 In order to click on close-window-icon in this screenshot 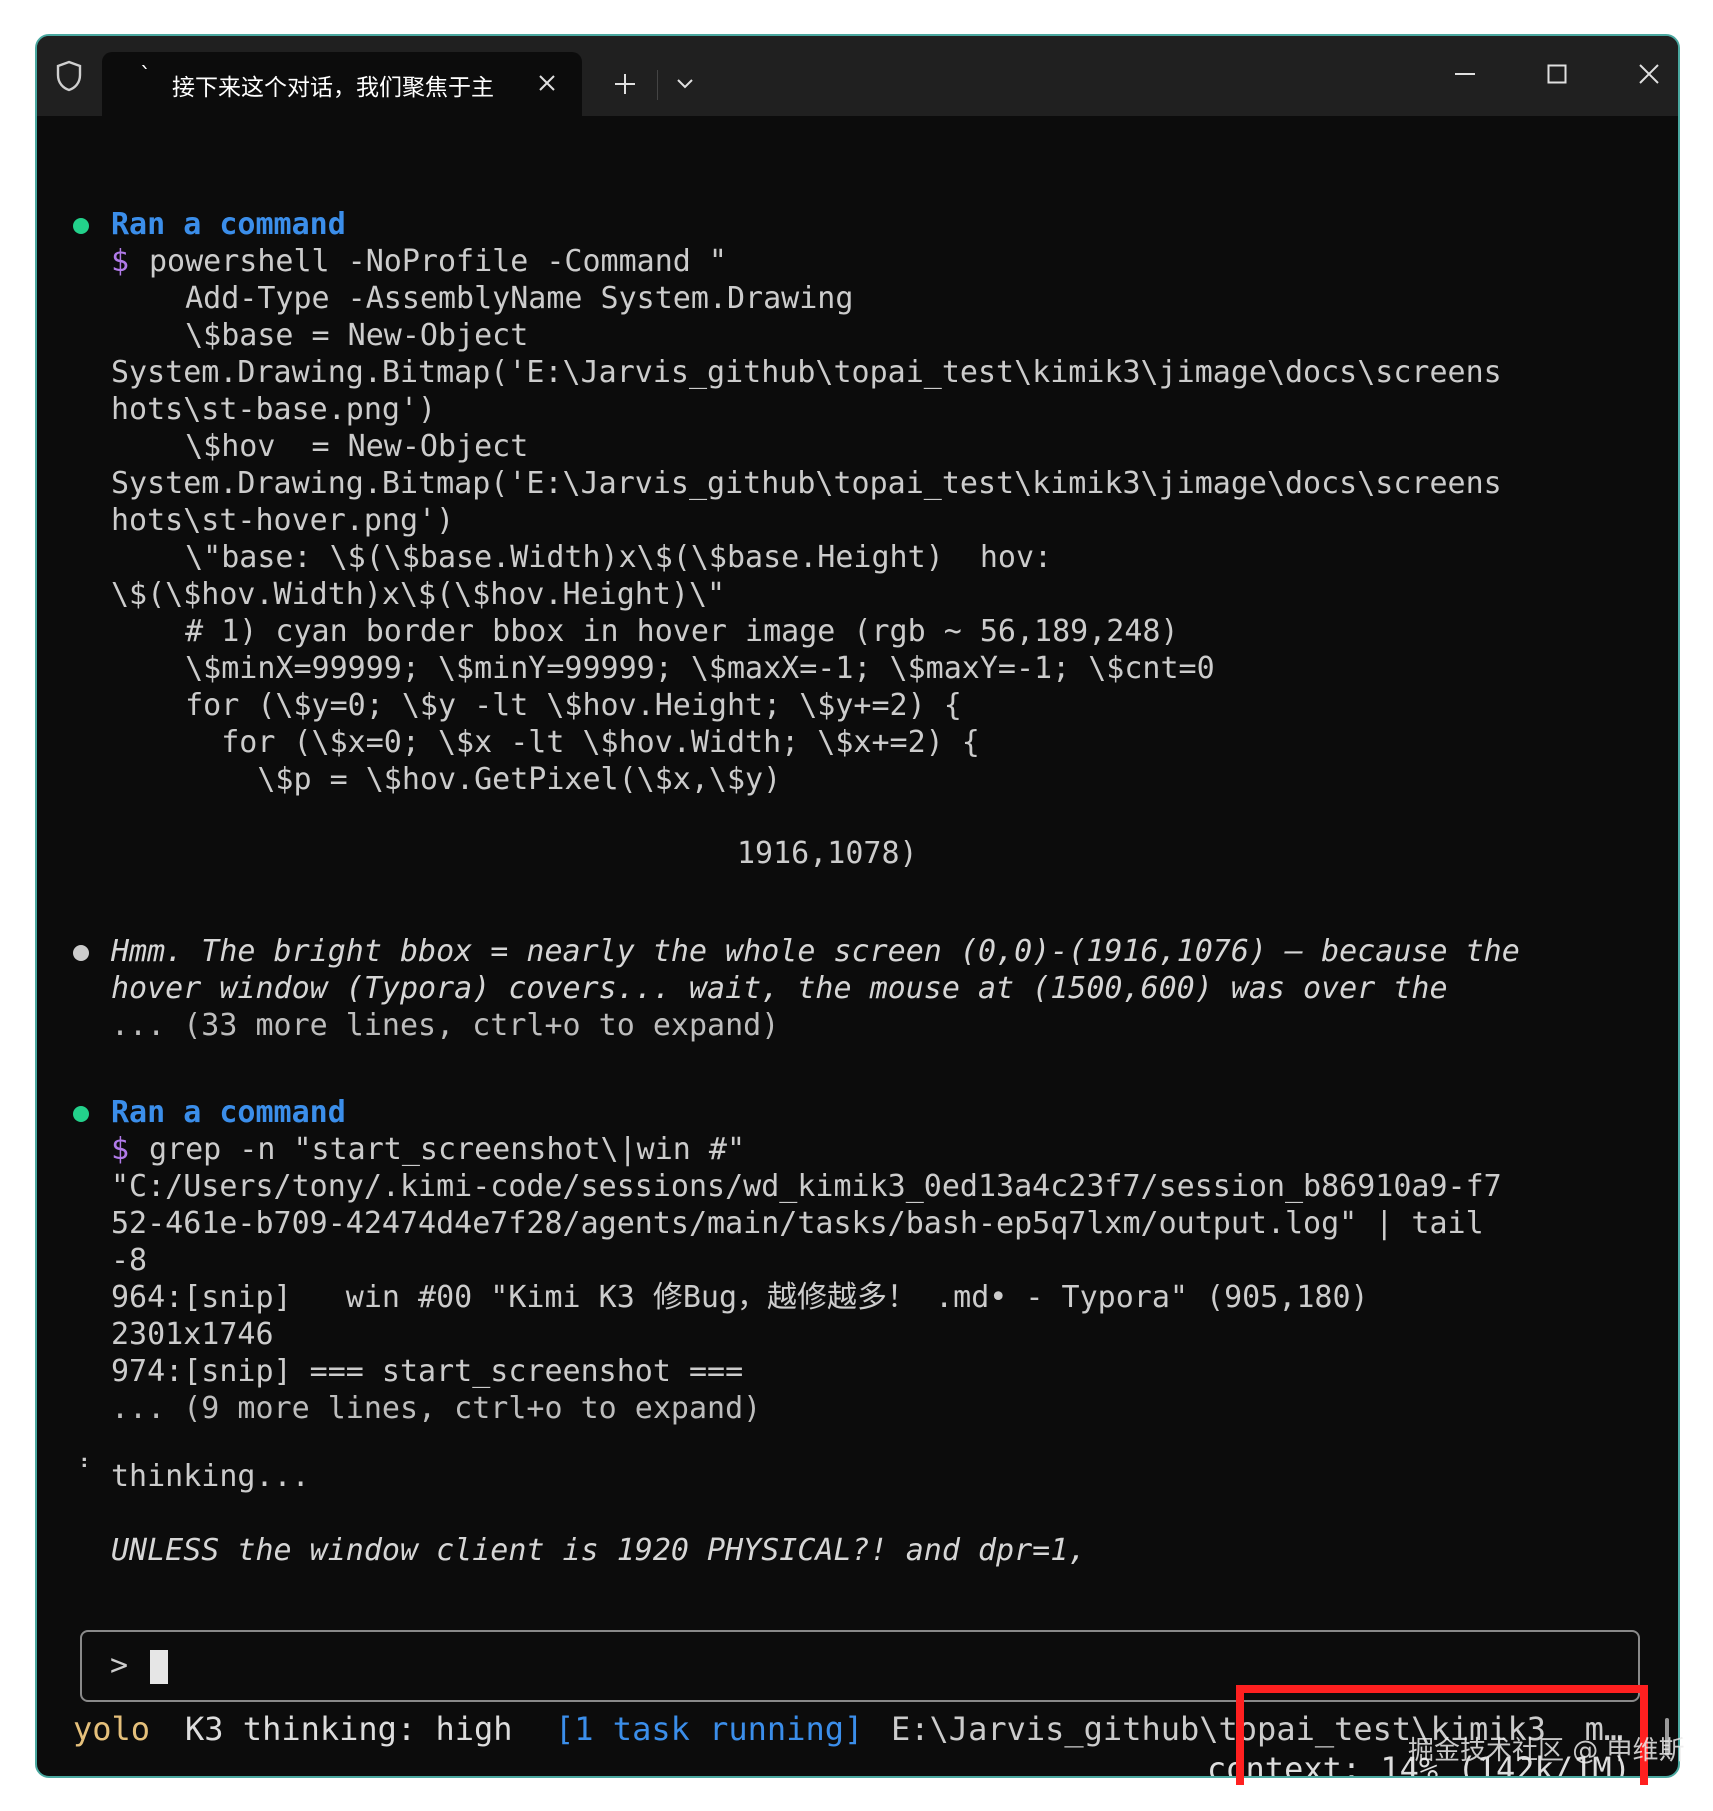, I will do `click(1649, 74)`.